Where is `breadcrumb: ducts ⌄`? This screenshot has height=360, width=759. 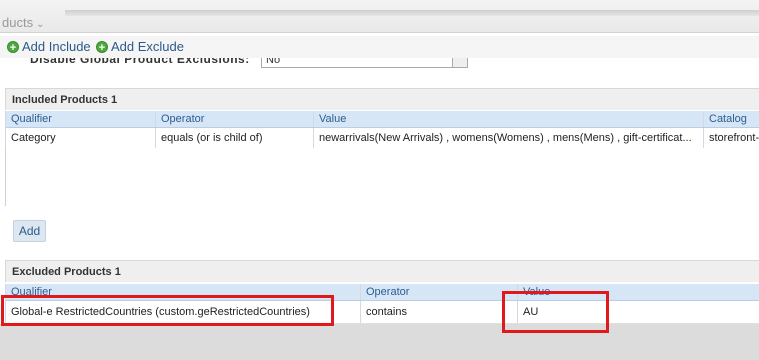 breadcrumb: ducts ⌄ is located at coordinates (23, 22).